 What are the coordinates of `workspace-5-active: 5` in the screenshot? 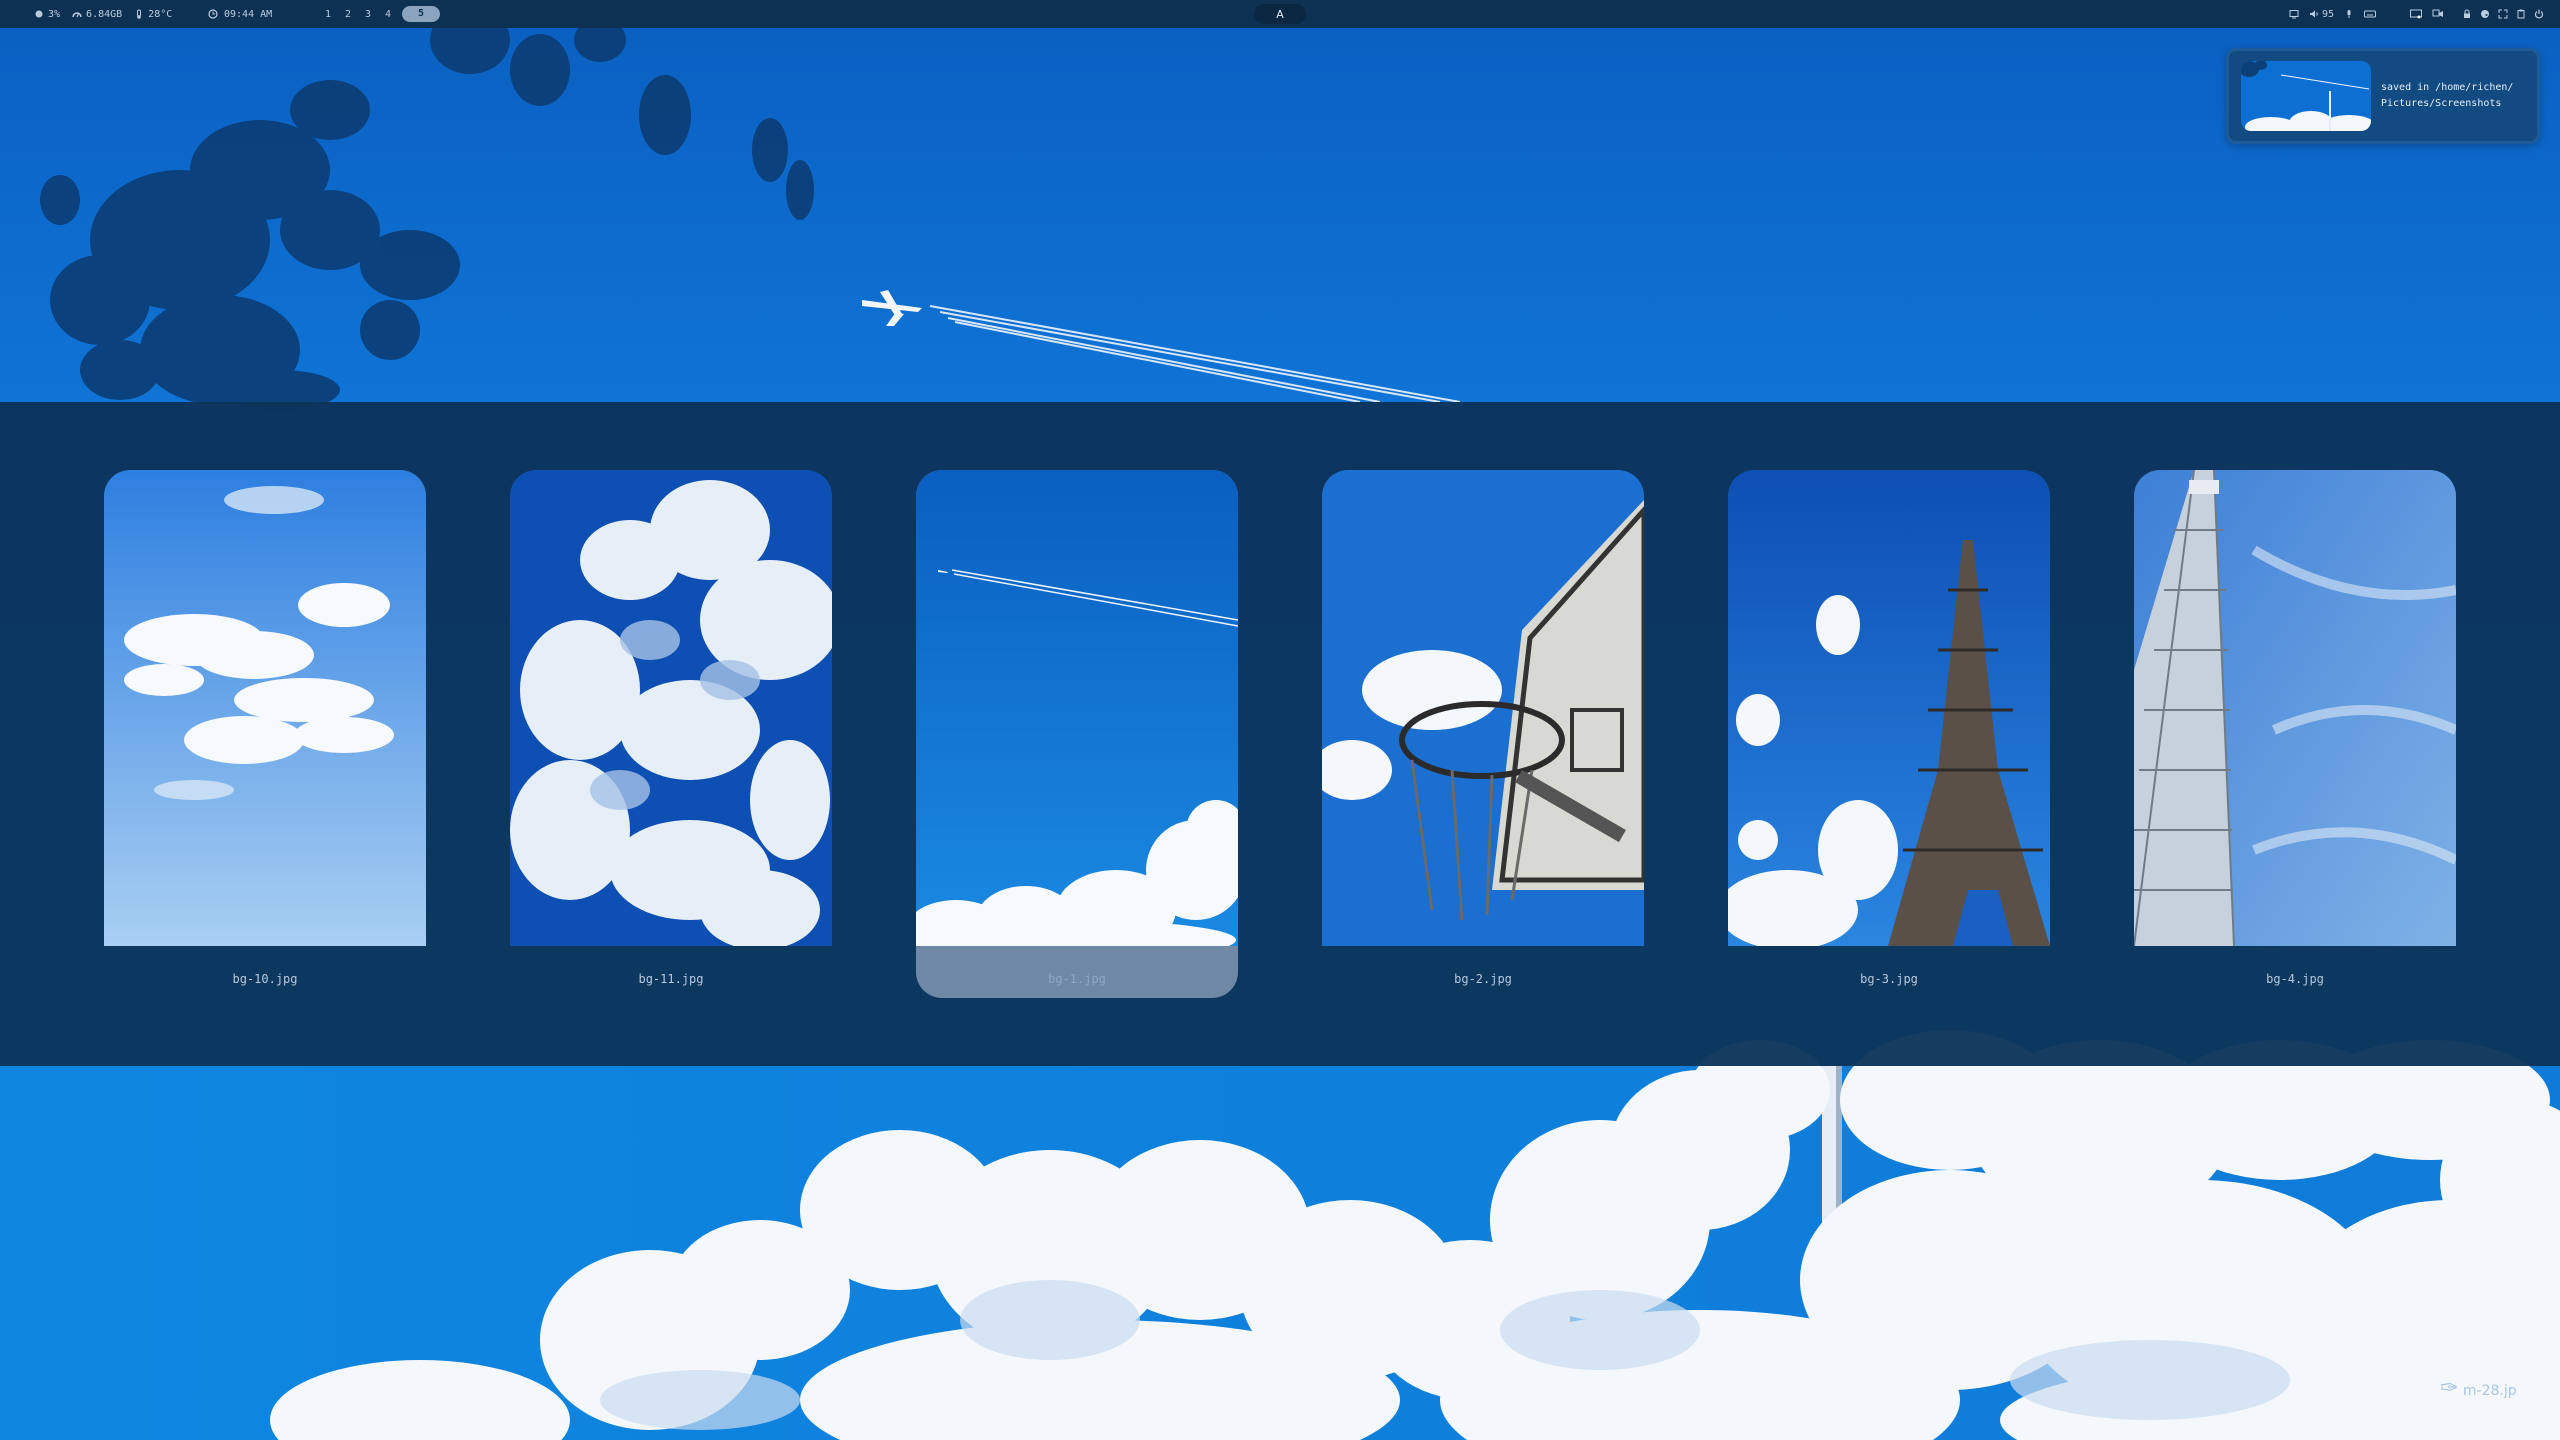 It's located at (421, 14).